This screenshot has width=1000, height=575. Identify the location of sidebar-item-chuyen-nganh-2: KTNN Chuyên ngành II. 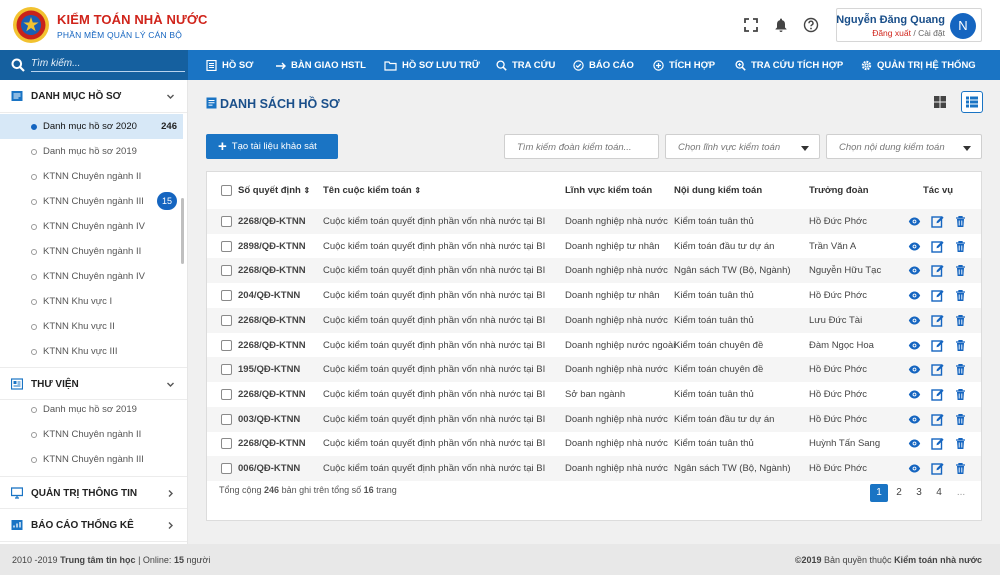
(91, 176).